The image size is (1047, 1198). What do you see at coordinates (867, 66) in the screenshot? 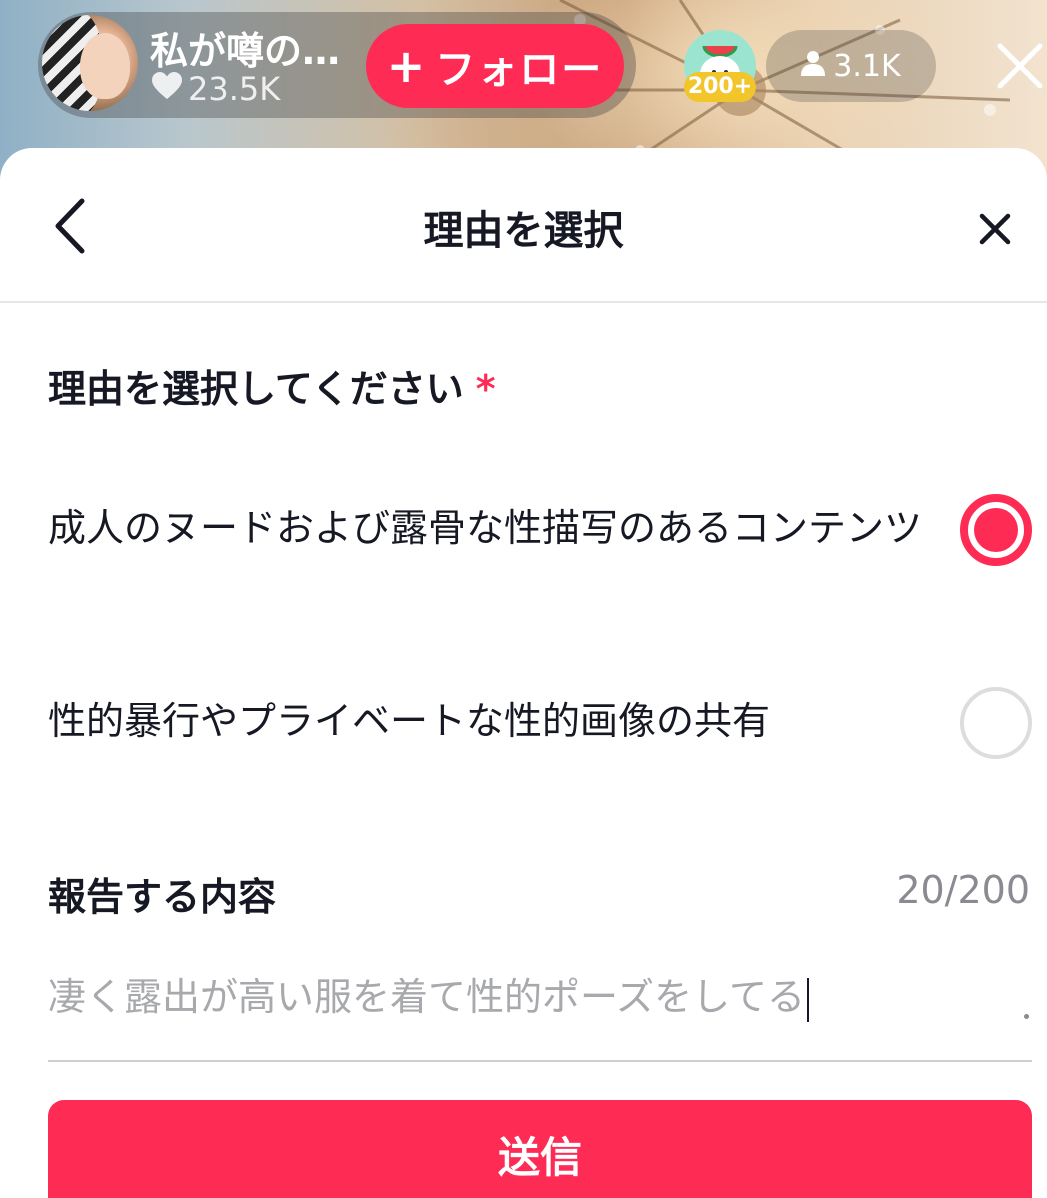
I see `viewer-count: 3.1K` at bounding box center [867, 66].